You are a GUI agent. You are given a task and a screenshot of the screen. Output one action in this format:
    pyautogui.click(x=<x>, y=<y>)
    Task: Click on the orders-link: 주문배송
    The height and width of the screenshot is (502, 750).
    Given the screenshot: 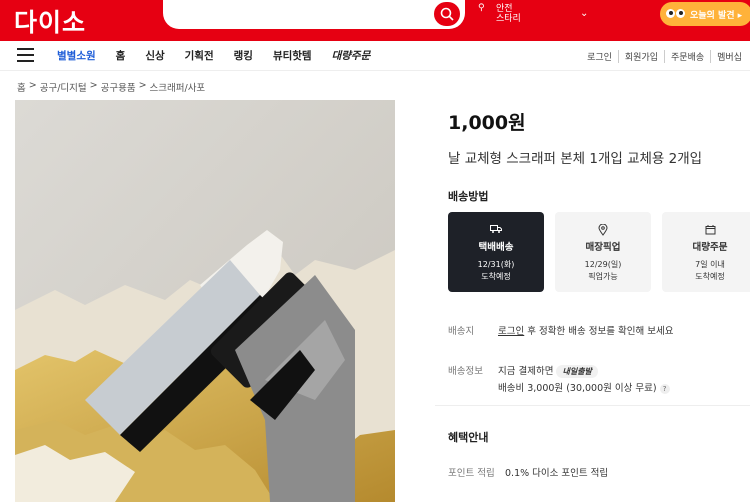 What is the action you would take?
    pyautogui.click(x=687, y=56)
    